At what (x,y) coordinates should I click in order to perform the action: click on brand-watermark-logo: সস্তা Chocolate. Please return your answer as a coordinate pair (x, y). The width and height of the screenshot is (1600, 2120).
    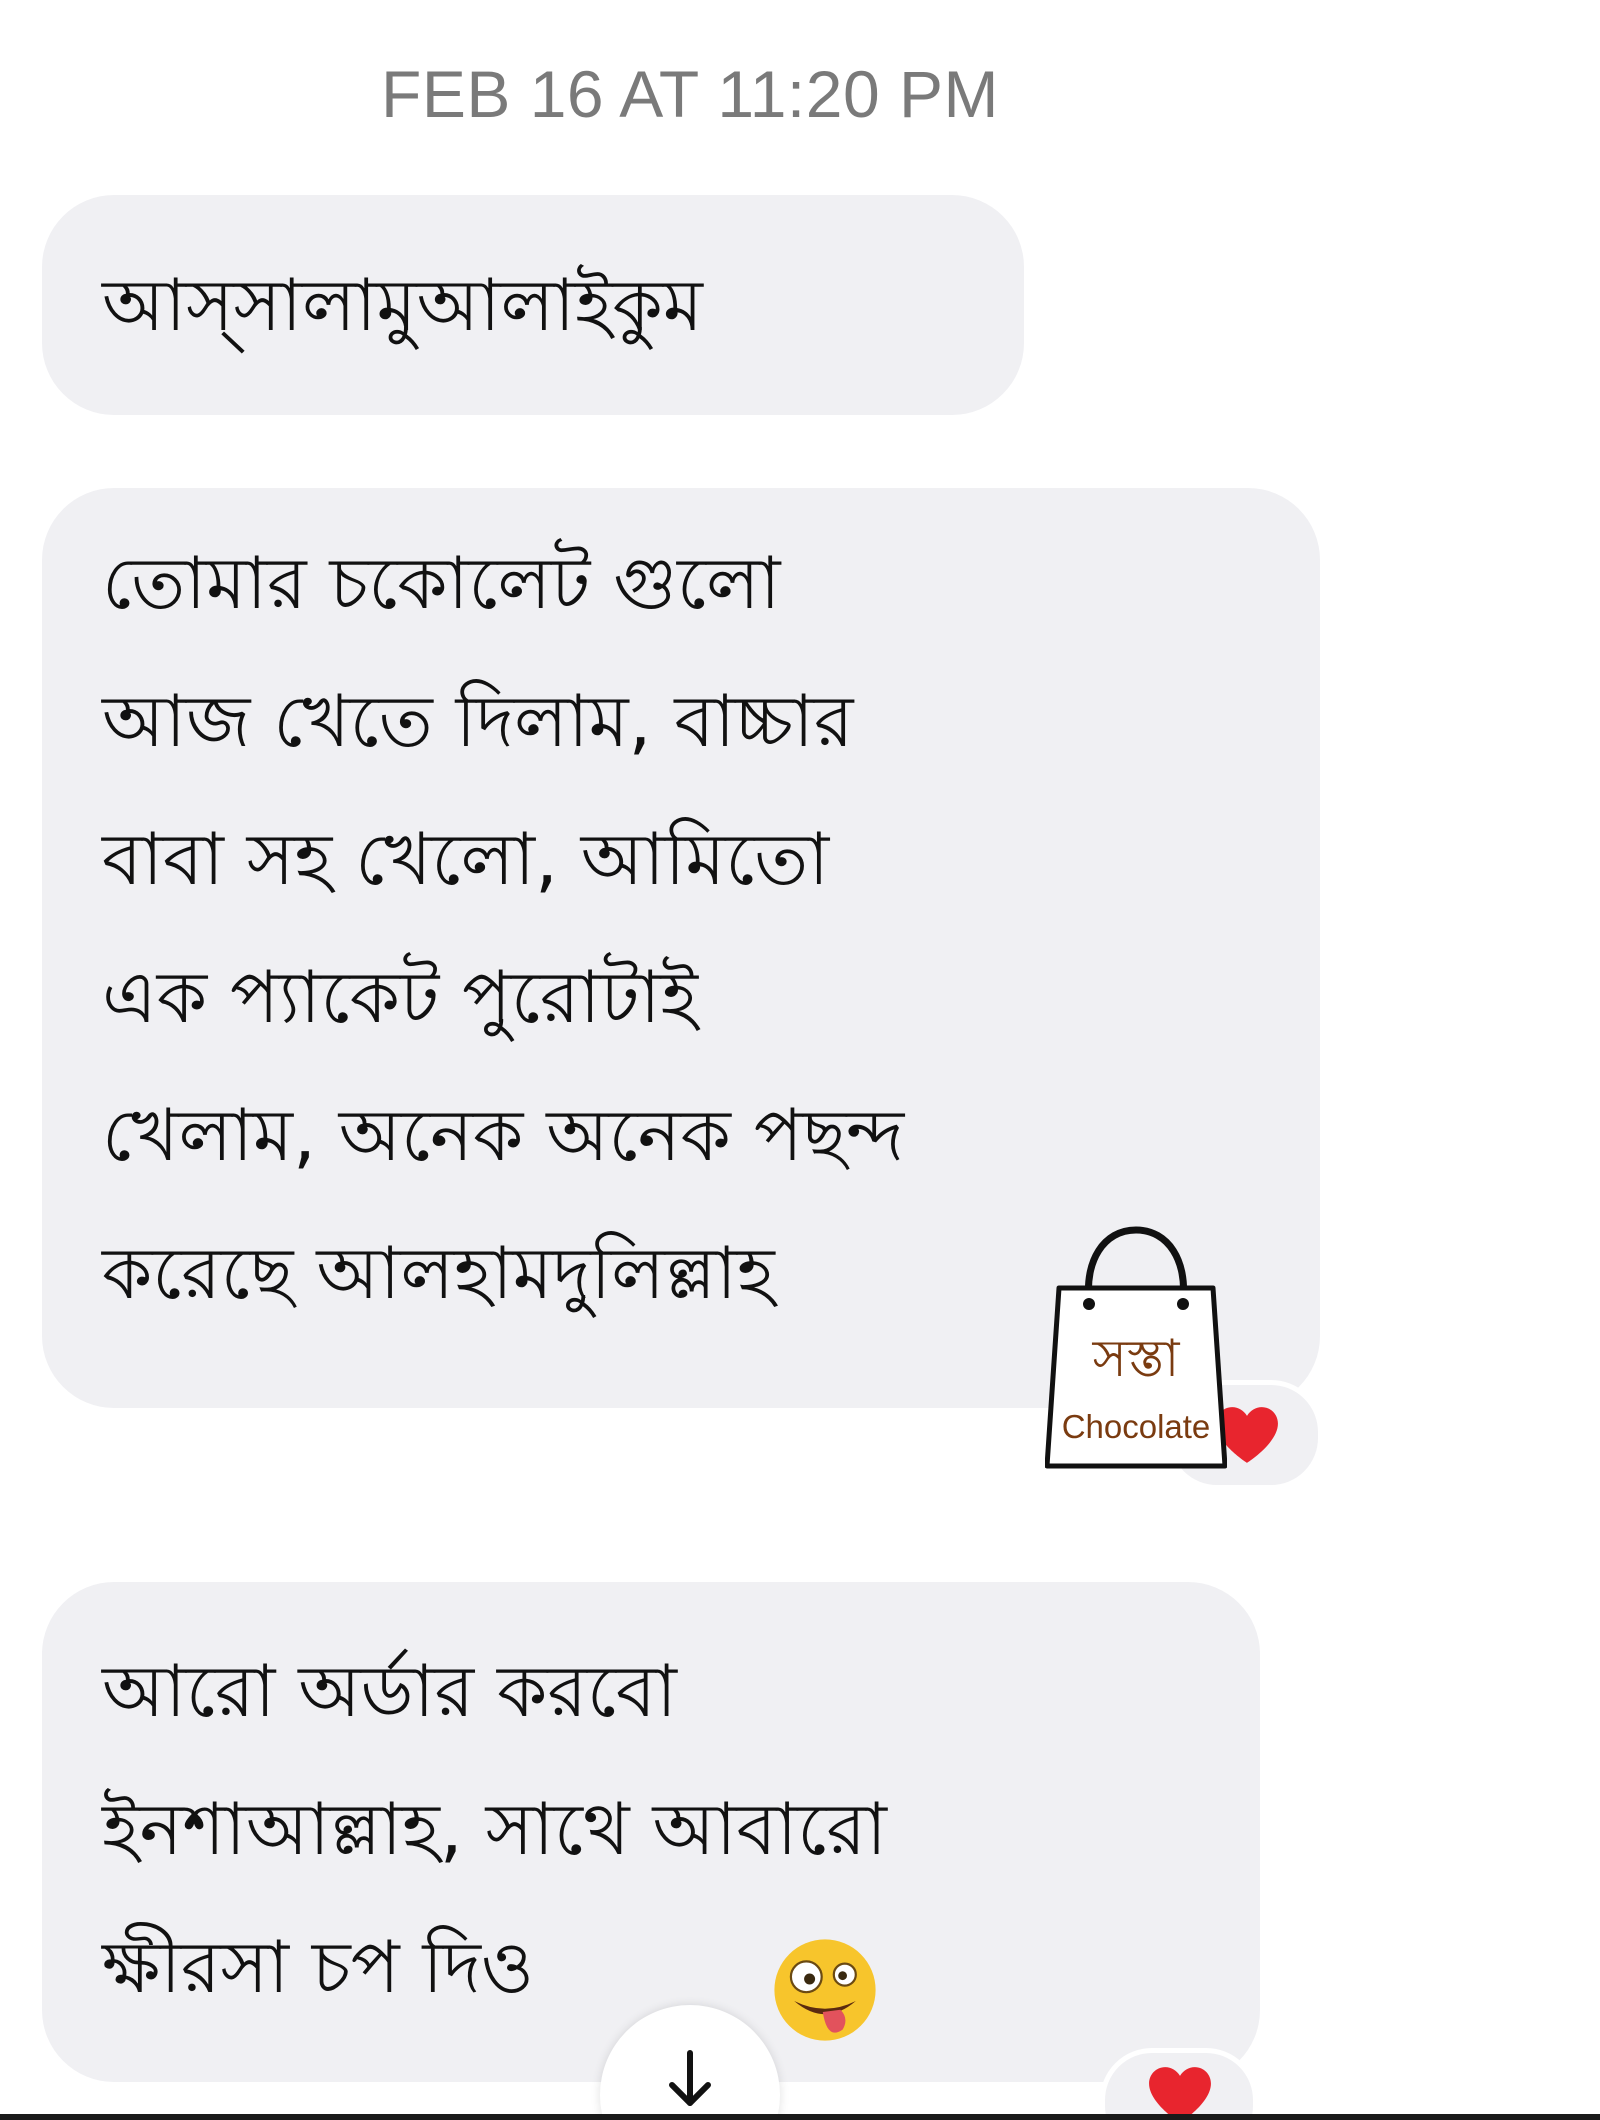
    Looking at the image, I should click on (1136, 1347).